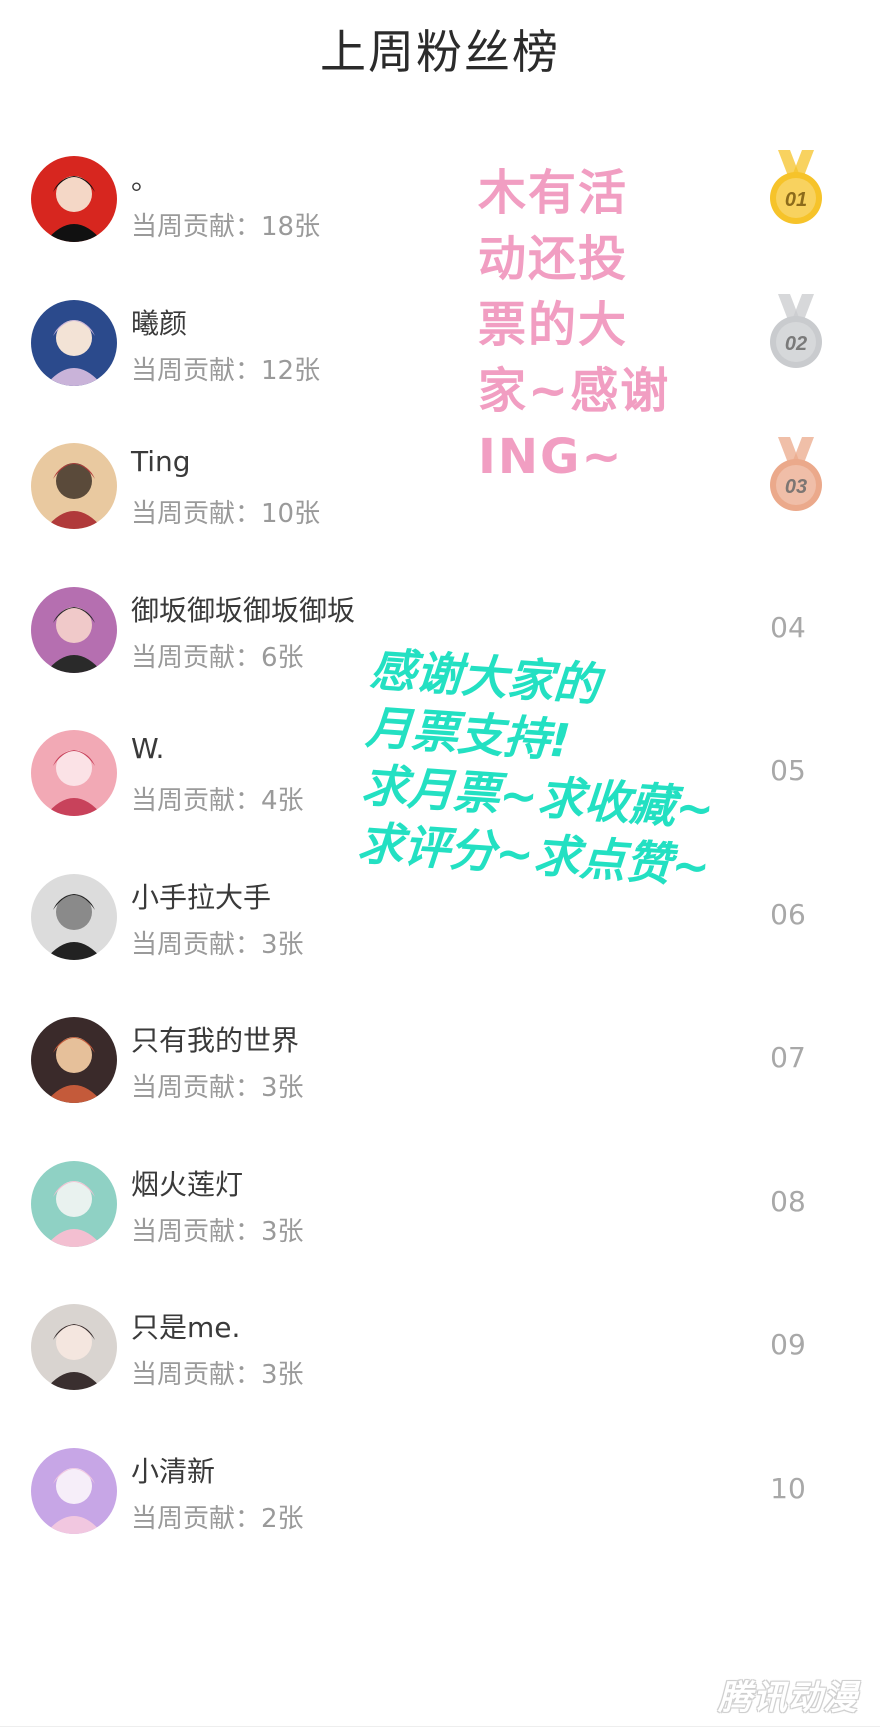 Image resolution: width=880 pixels, height=1733 pixels. What do you see at coordinates (553, 193) in the screenshot?
I see `pink-overlay-line: 木有活` at bounding box center [553, 193].